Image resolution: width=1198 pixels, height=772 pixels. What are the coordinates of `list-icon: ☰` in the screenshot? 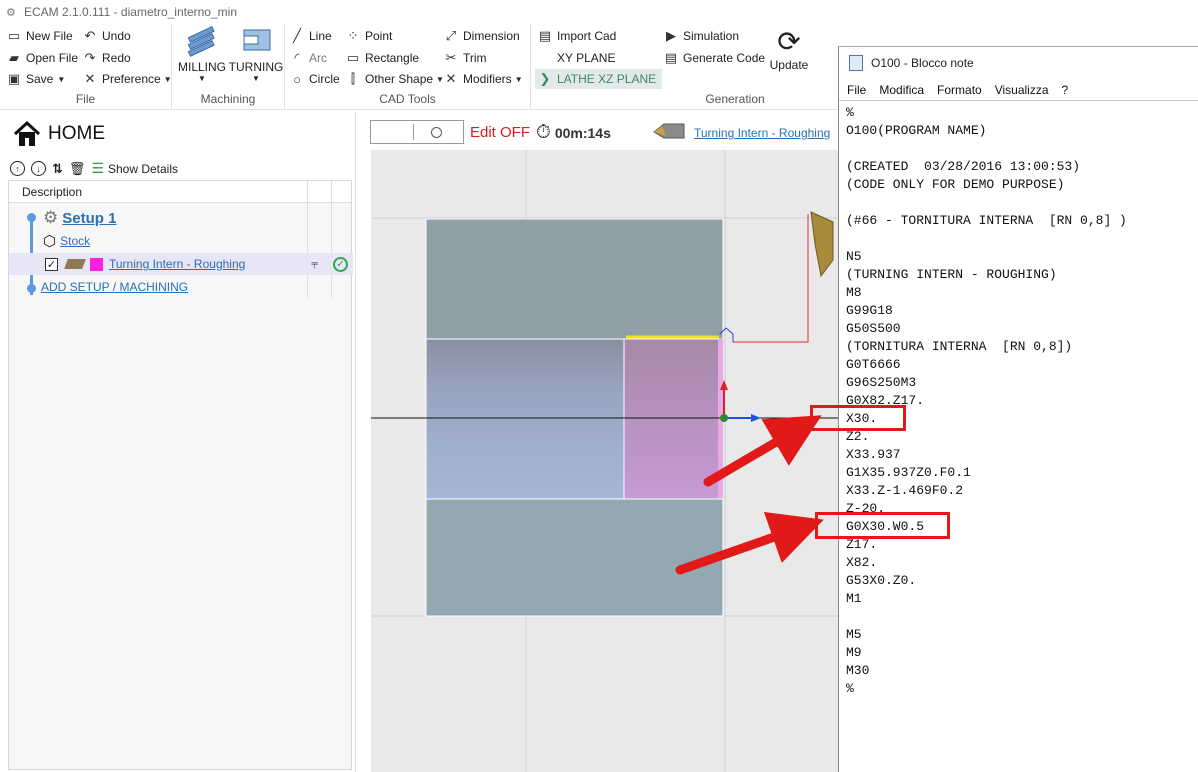 It's located at (97, 168).